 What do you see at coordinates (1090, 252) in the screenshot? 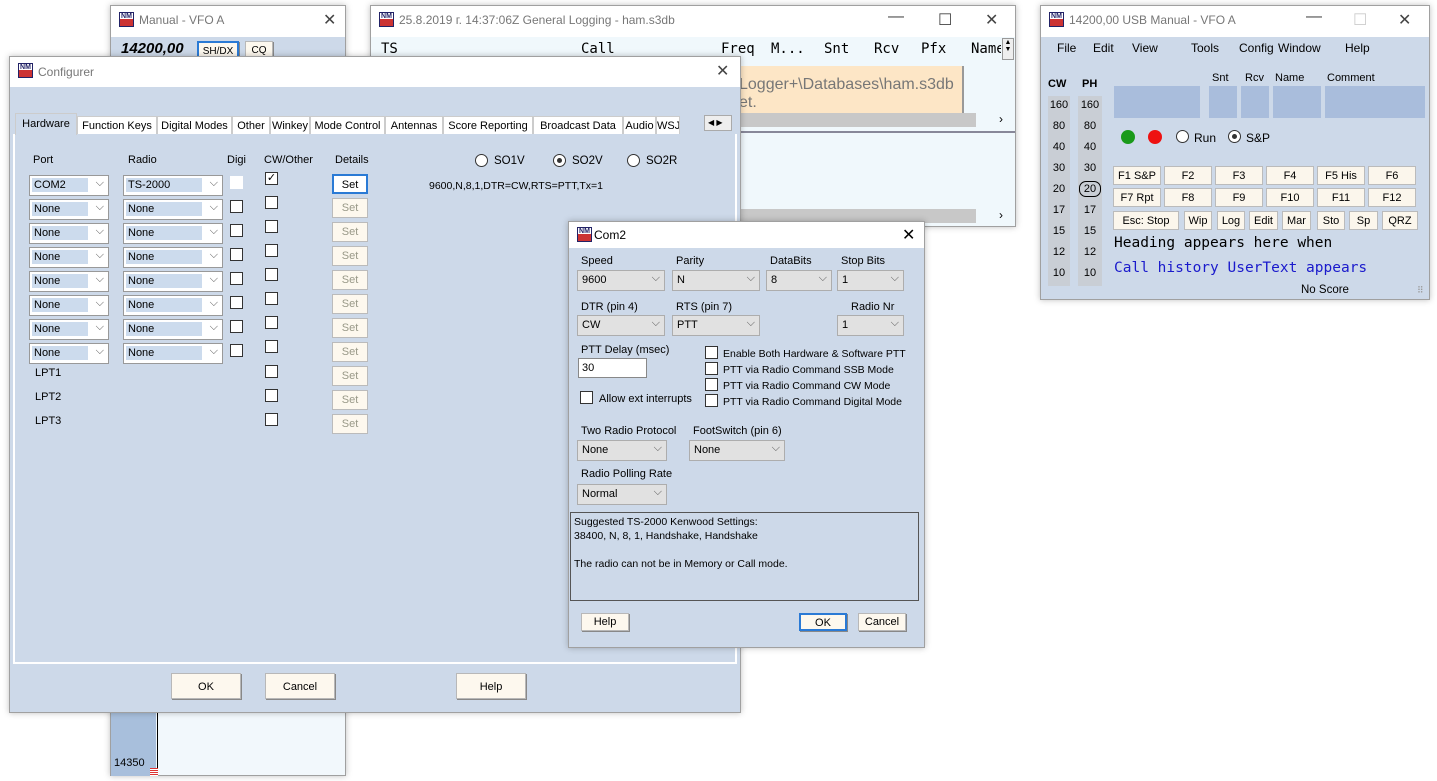
I see `ph-band-12: 12` at bounding box center [1090, 252].